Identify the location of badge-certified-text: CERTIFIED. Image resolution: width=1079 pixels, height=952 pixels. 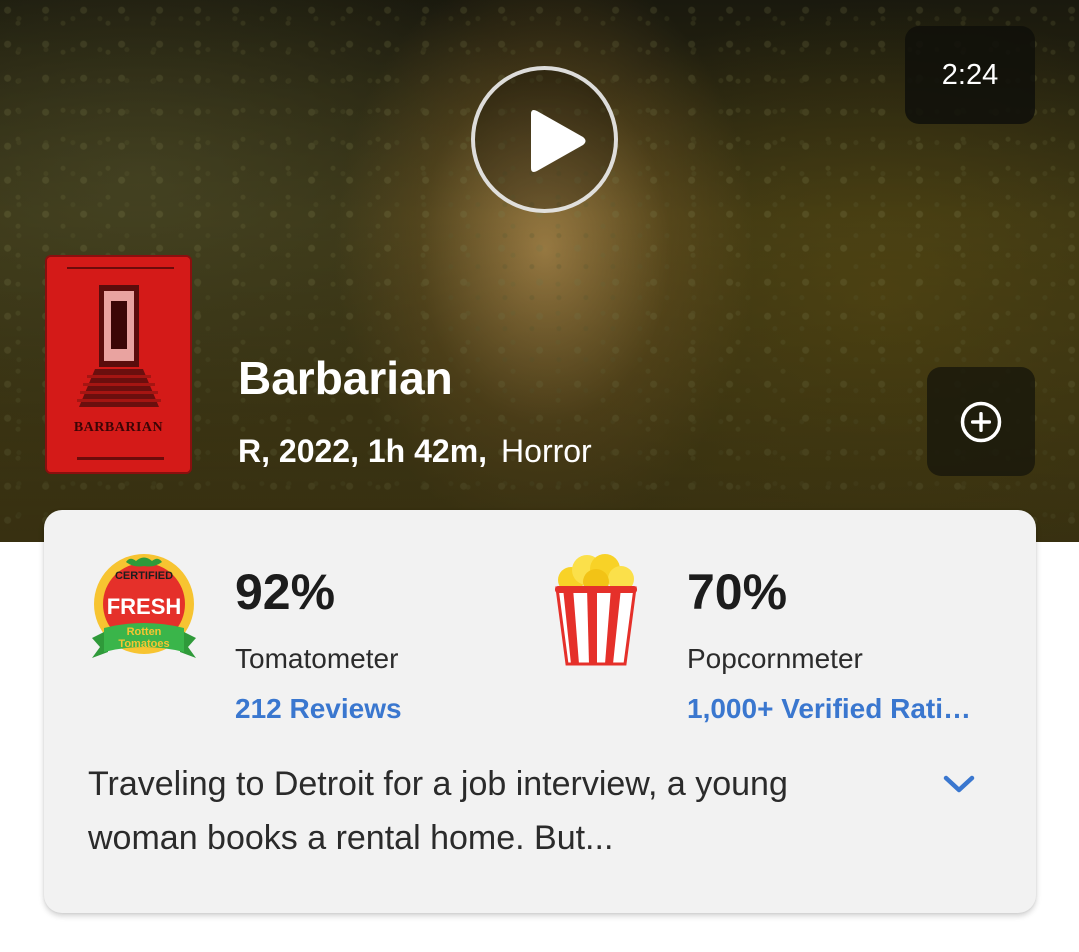
(144, 576).